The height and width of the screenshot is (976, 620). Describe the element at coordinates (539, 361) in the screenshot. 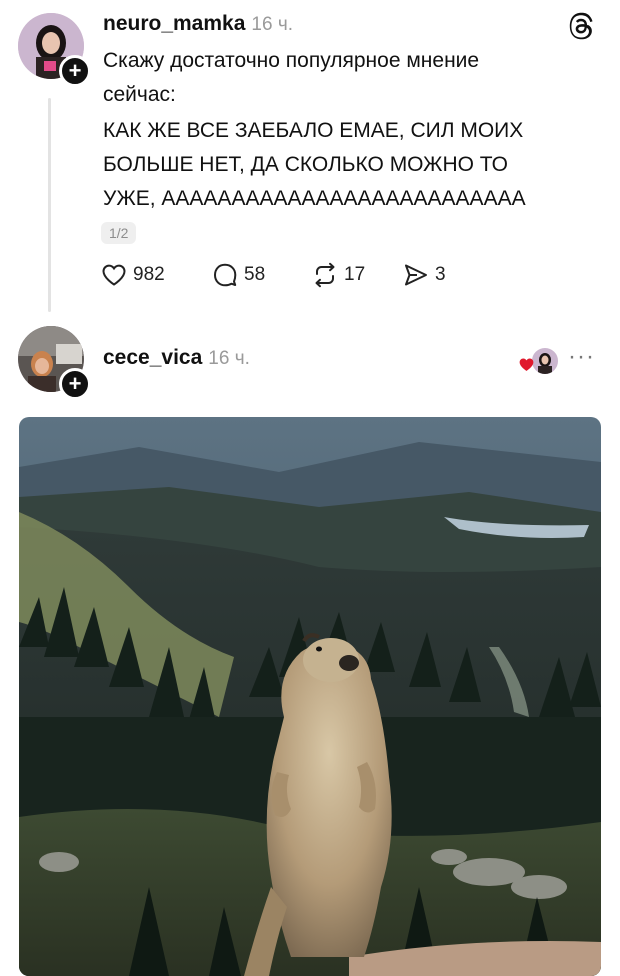

I see `liked-by-indicator` at that location.